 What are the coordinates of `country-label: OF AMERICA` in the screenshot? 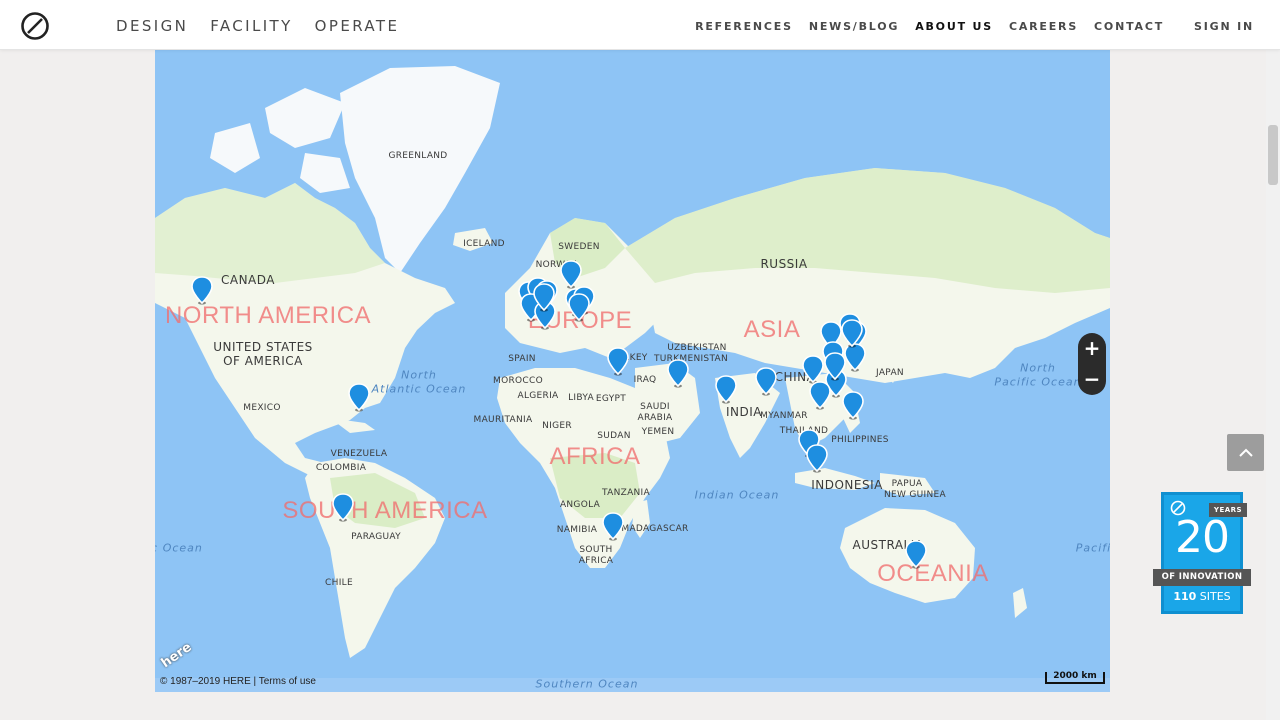 It's located at (263, 361).